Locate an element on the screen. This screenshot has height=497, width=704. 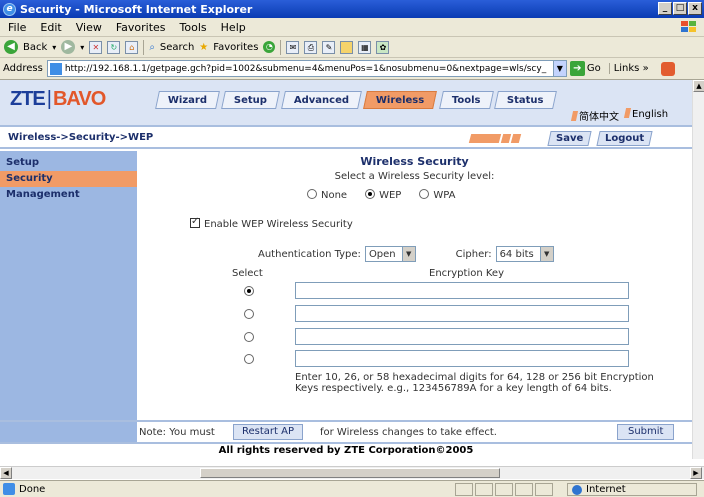
menu-favorites: Favorites is located at coordinates (141, 27).